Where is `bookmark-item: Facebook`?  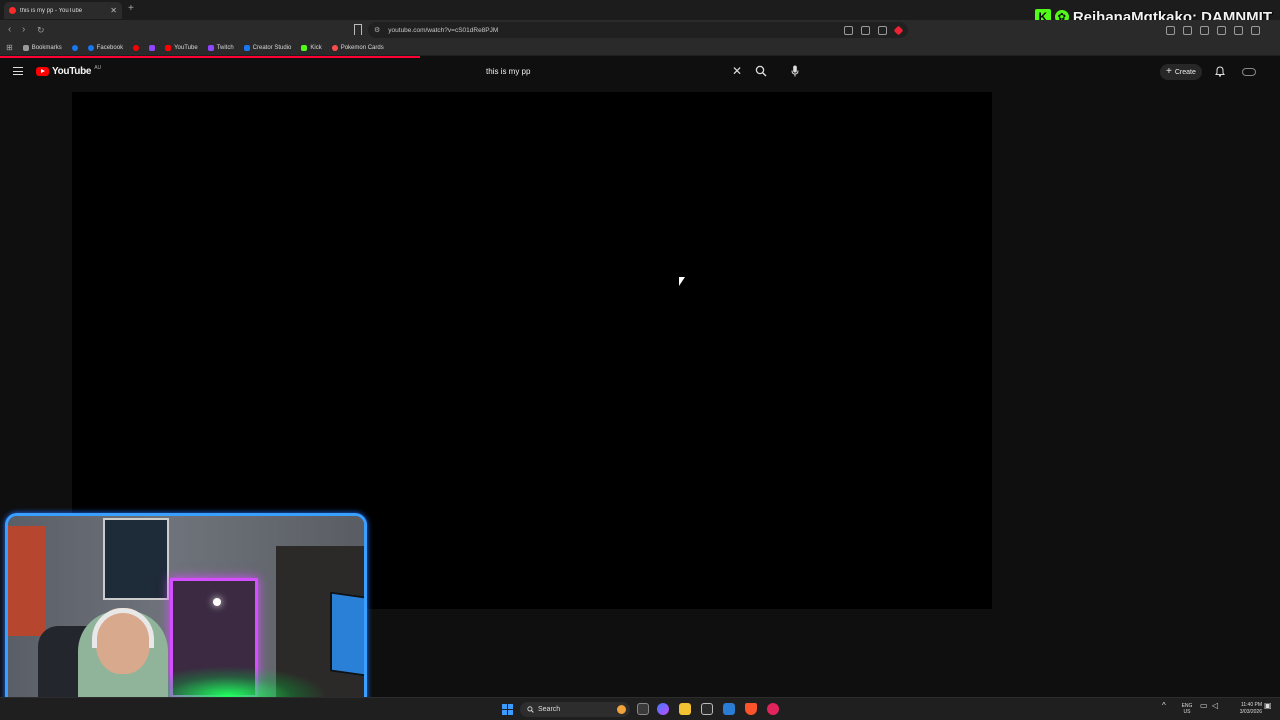 bookmark-item: Facebook is located at coordinates (105, 47).